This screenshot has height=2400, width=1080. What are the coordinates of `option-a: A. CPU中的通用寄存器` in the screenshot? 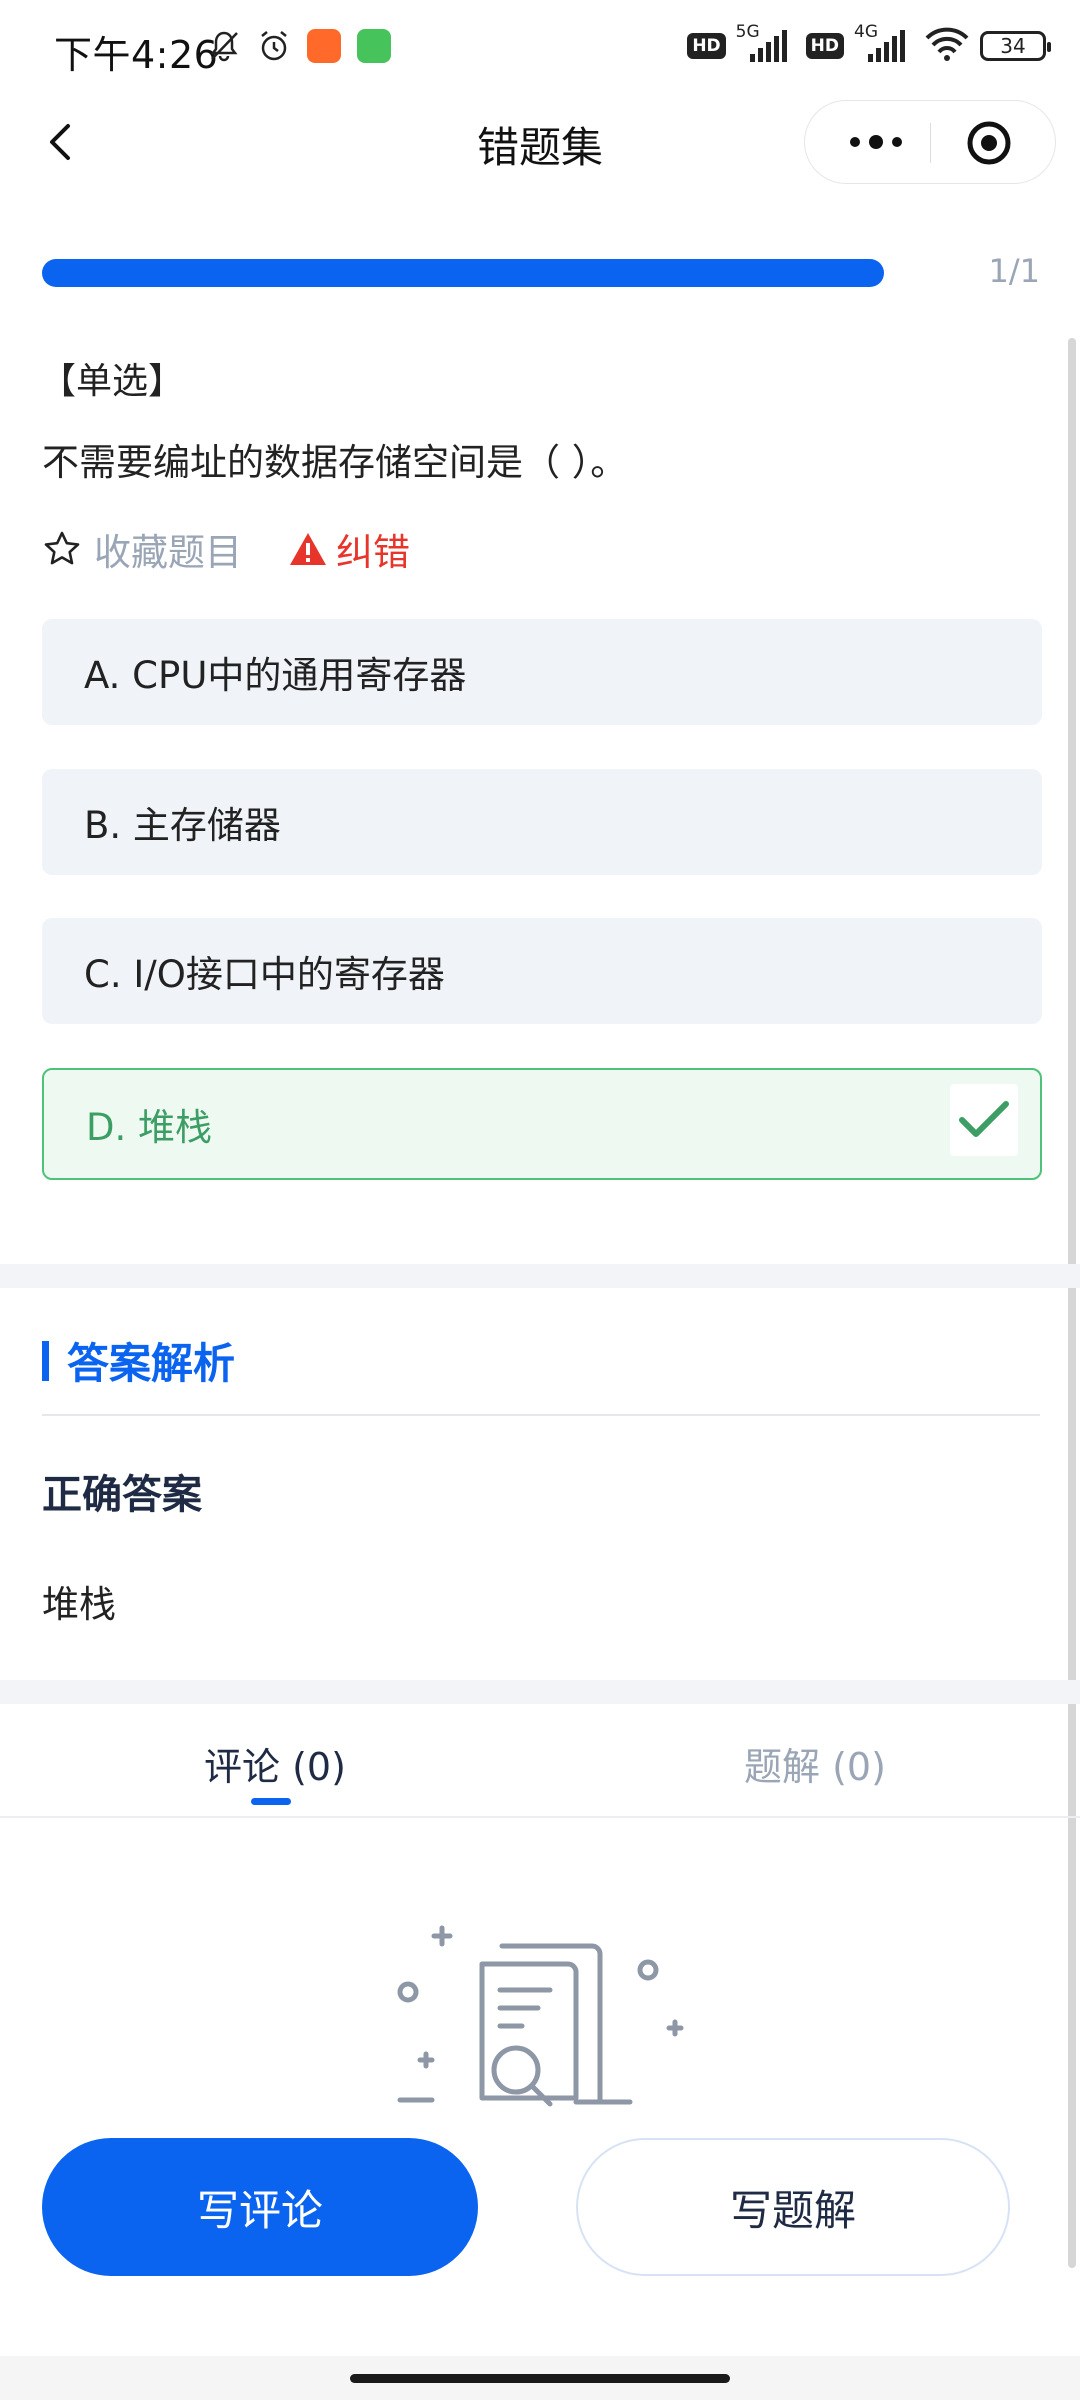 It's located at (542, 672).